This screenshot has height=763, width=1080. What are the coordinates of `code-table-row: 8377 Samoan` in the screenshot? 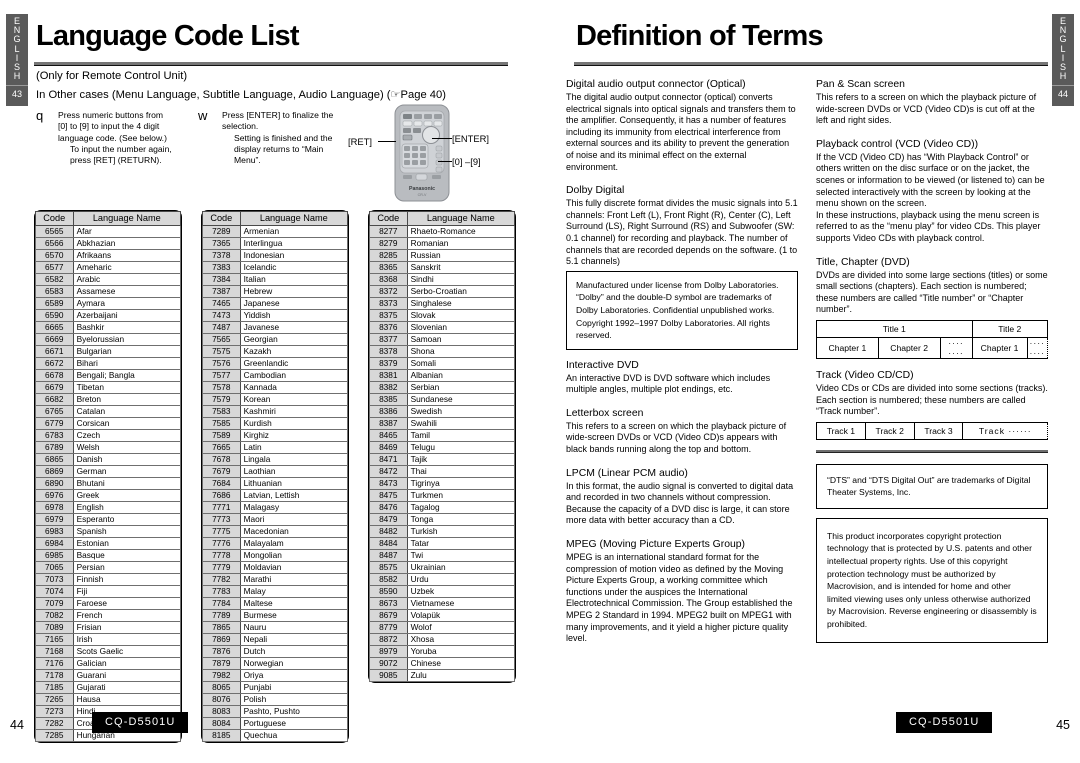 It's located at (442, 339).